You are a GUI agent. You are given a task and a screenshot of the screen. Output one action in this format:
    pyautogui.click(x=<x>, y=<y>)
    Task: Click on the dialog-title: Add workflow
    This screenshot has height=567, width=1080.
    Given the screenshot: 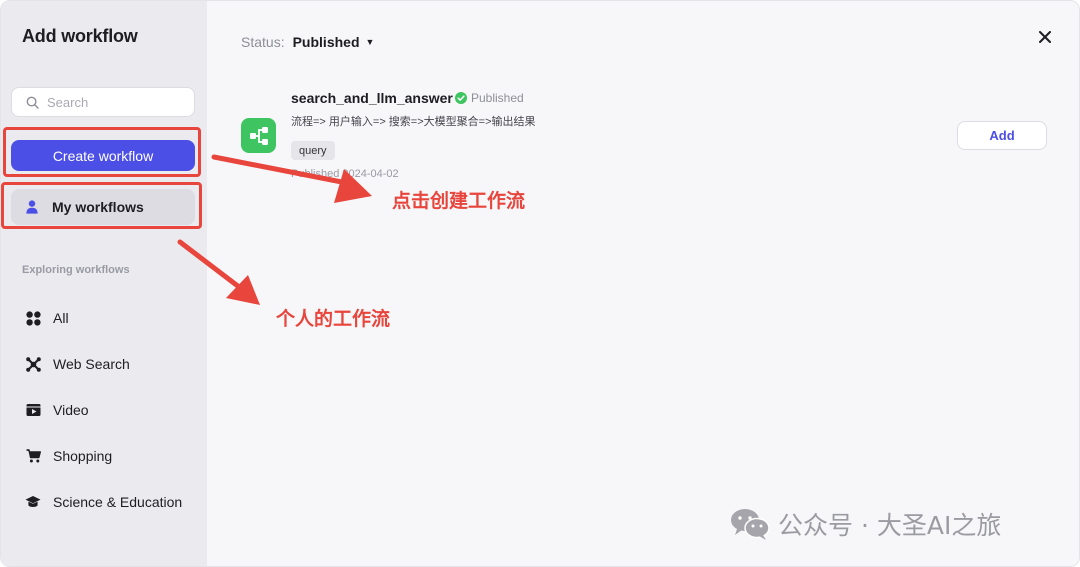 What is the action you would take?
    pyautogui.click(x=80, y=36)
    